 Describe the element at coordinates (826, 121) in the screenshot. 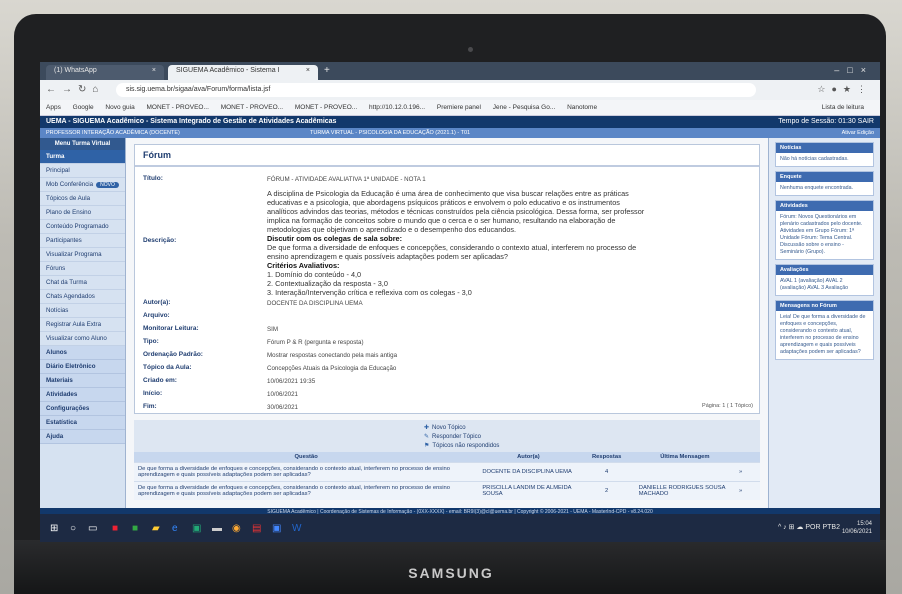

I see `session-timer: Tempo de Sessão: 01:30 SAIR` at that location.